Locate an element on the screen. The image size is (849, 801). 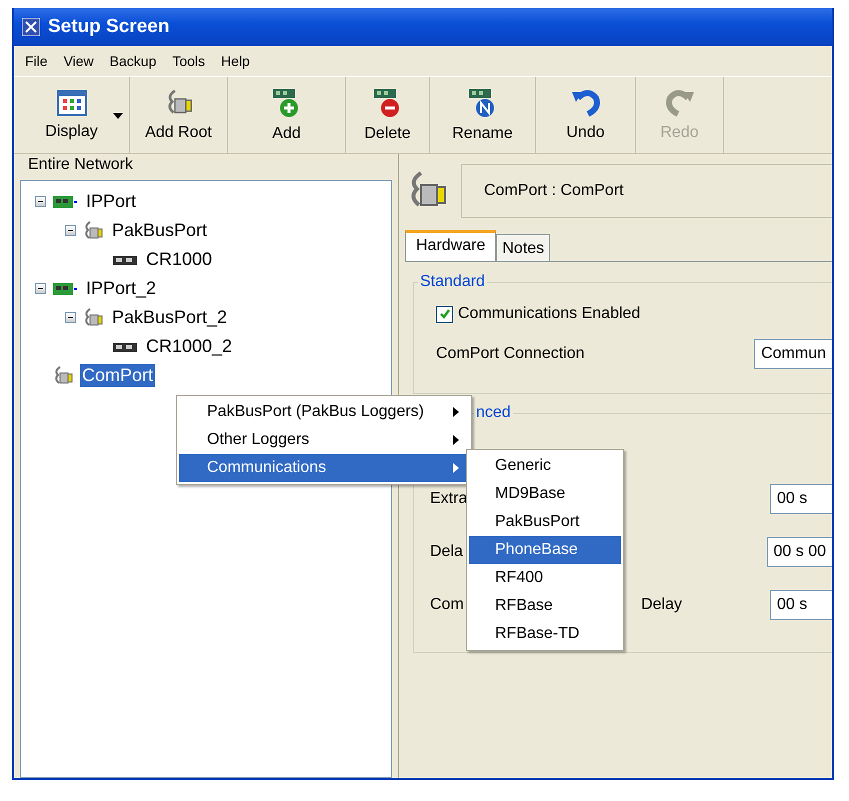
field-label: Dela is located at coordinates (446, 552).